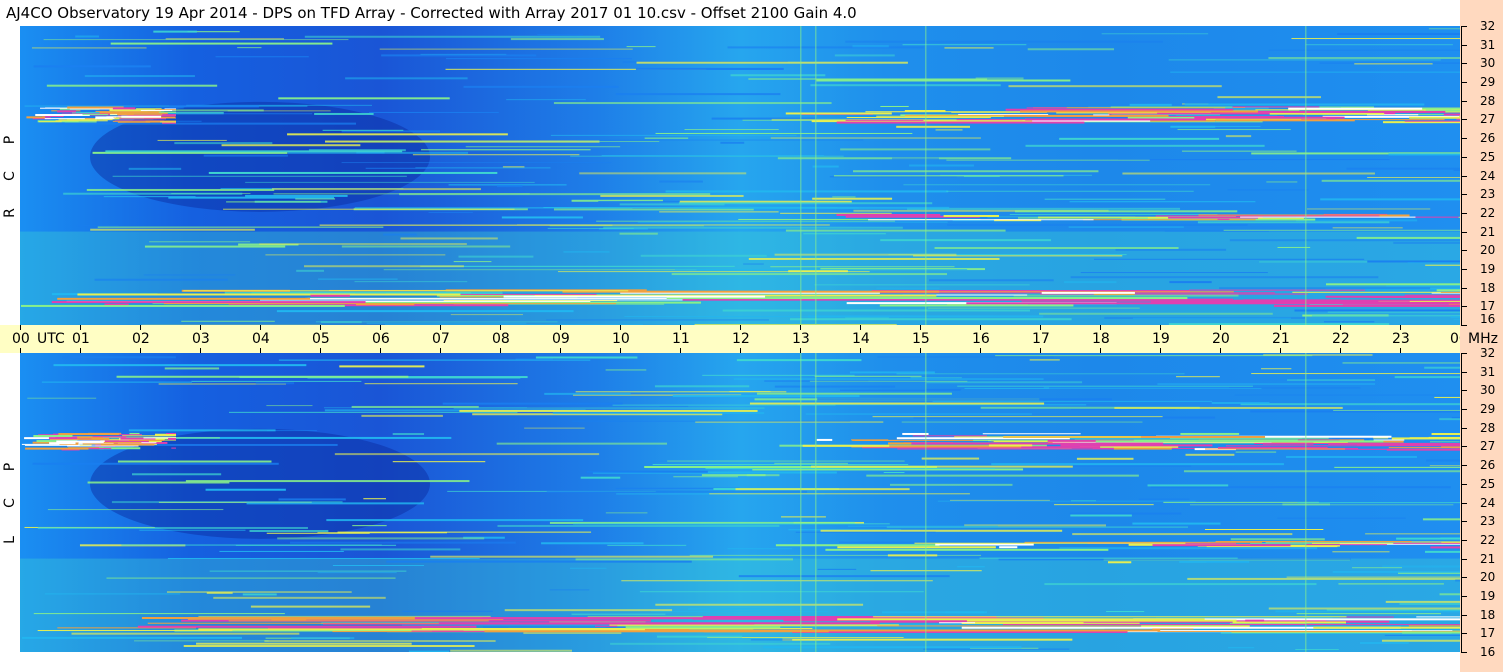  What do you see at coordinates (1488, 306) in the screenshot?
I see `rcp-freq-label-17: 17` at bounding box center [1488, 306].